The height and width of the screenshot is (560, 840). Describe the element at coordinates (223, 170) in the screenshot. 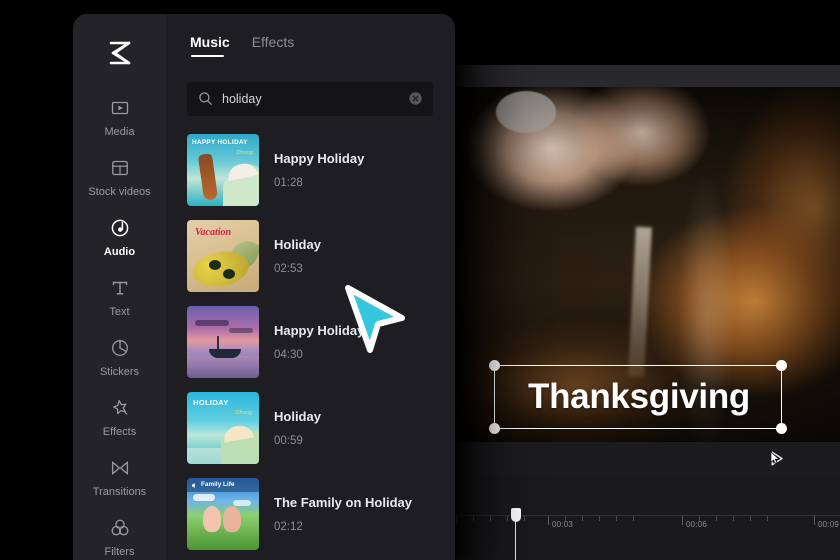

I see `track-thumbnail: HAPPY HOLIDAY Dhong` at that location.